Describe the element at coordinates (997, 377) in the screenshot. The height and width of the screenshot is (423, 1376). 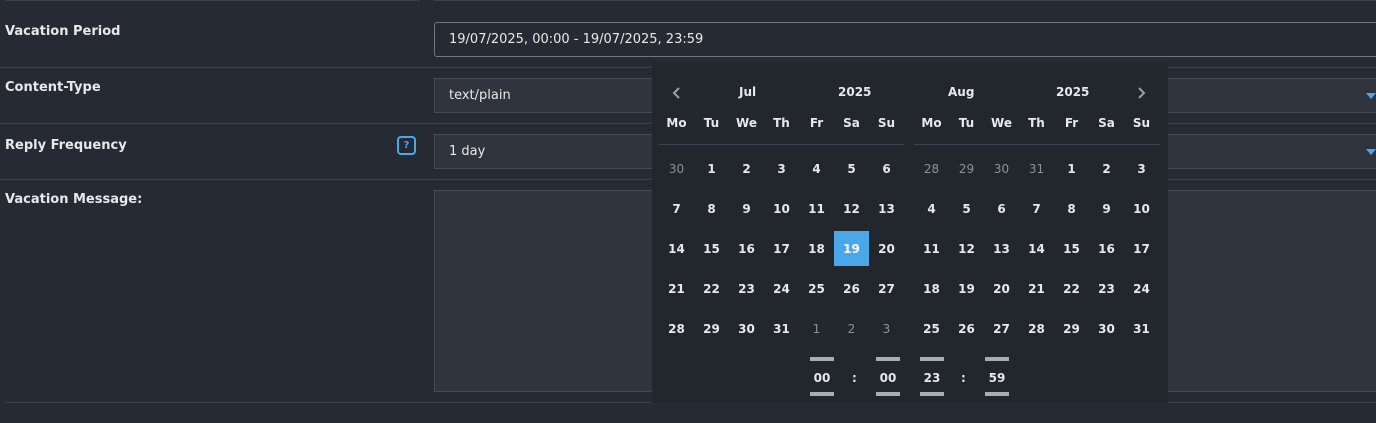
I see `end-minute-spinner: 59` at that location.